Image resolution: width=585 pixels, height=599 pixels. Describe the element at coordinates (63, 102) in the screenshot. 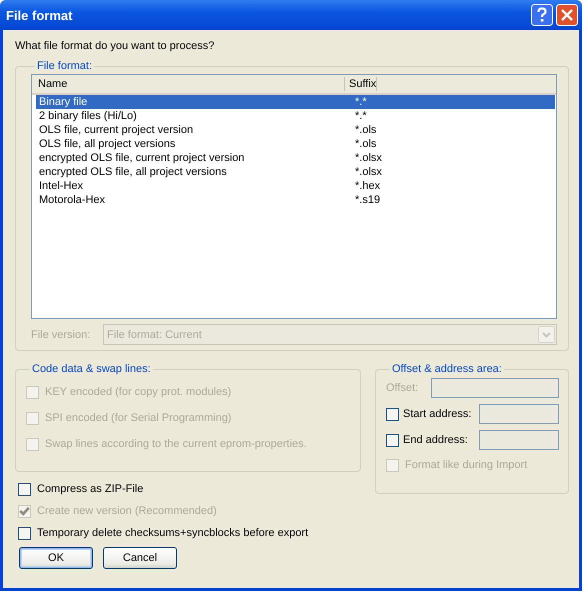

I see `format-name: Binary file` at that location.